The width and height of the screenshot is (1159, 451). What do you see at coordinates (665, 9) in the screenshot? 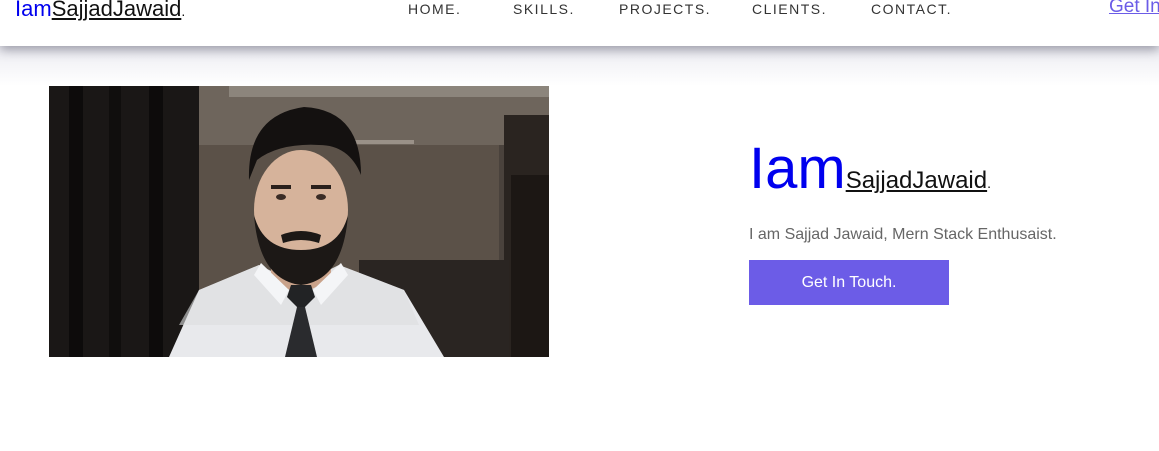
I see `nav-projects: PROJECTS.` at bounding box center [665, 9].